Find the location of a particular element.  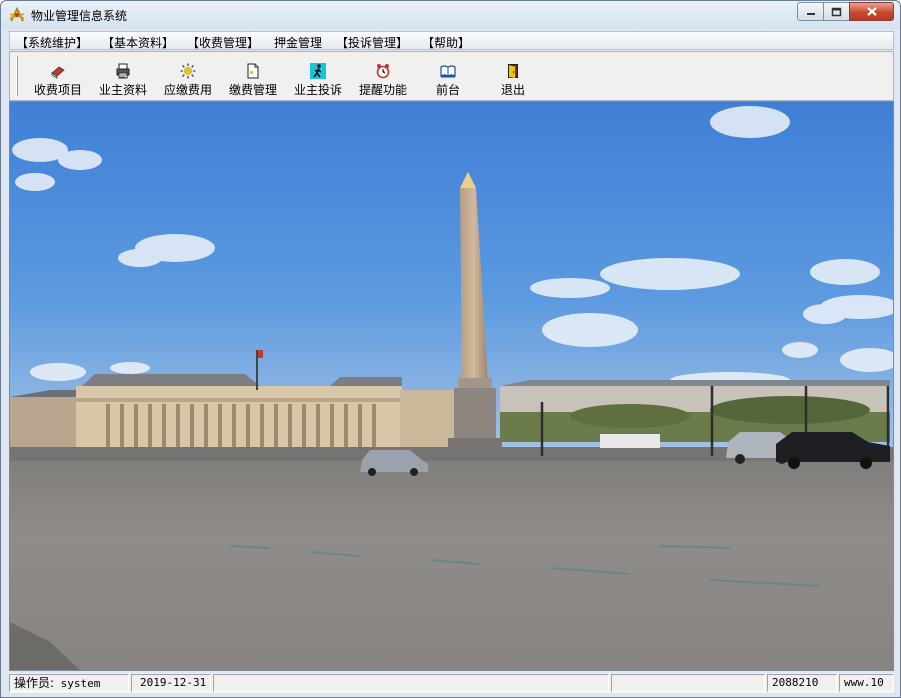

owner-info-button: 业主资料 is located at coordinates (123, 78).